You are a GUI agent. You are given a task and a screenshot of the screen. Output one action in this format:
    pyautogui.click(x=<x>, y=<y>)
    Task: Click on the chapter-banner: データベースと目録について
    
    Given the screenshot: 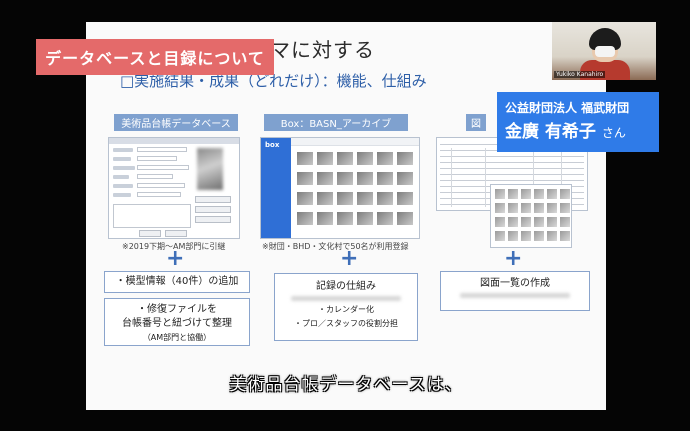 What is the action you would take?
    pyautogui.click(x=155, y=57)
    